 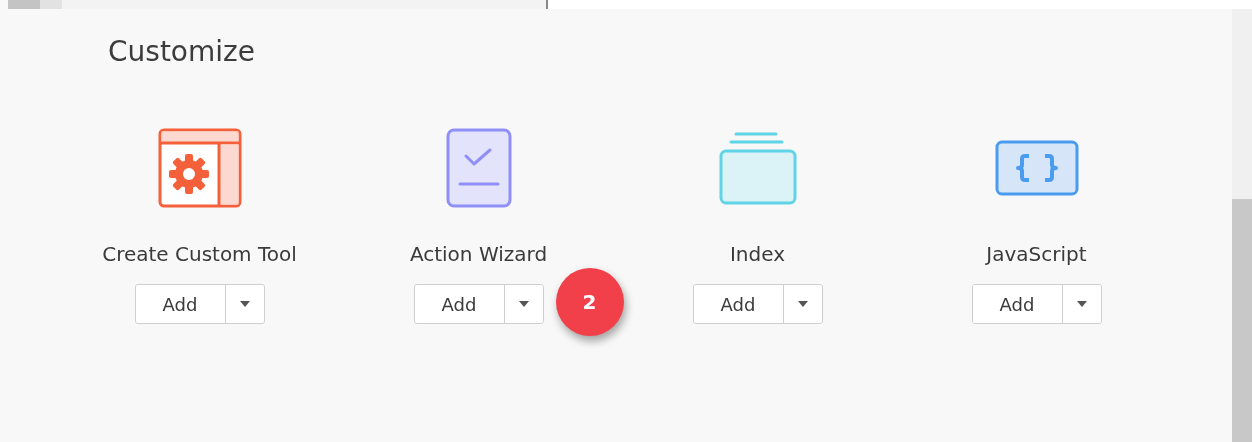 What do you see at coordinates (589, 302) in the screenshot?
I see `step-badge: 2` at bounding box center [589, 302].